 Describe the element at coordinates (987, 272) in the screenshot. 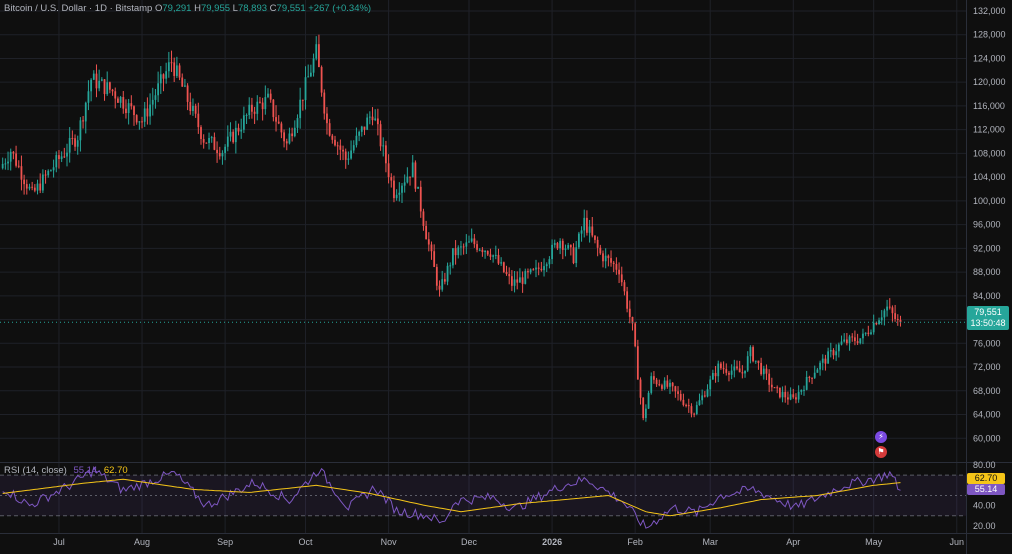

I see `y-tick-label: 88,000` at that location.